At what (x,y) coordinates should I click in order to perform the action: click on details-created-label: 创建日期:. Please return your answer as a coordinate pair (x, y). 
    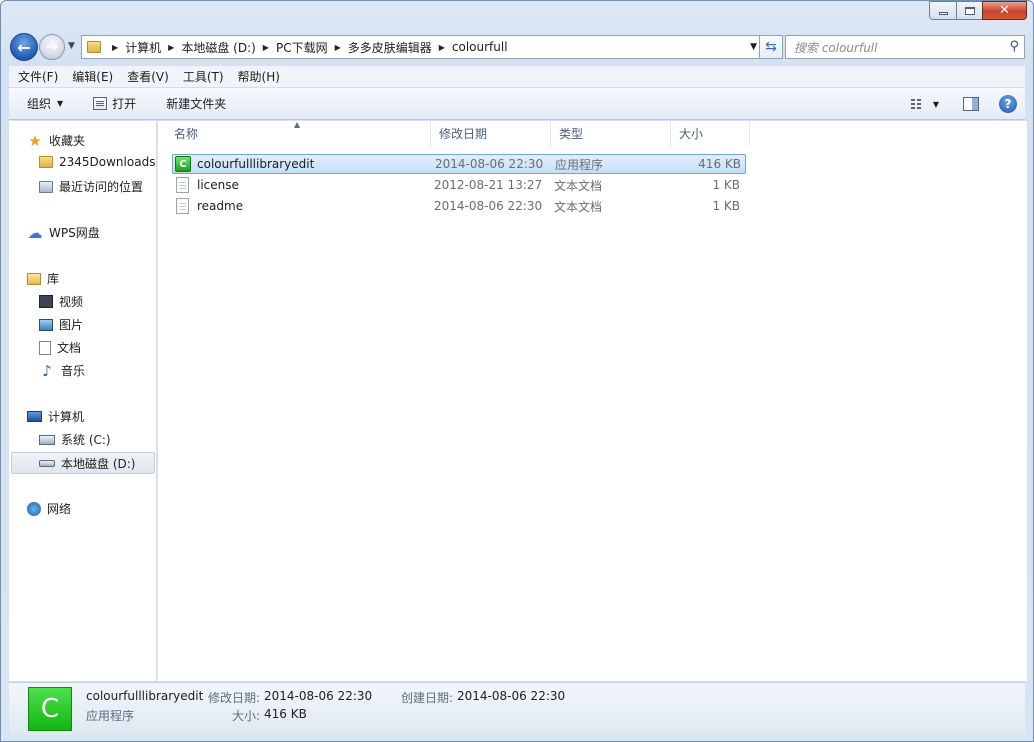
    Looking at the image, I should click on (427, 698).